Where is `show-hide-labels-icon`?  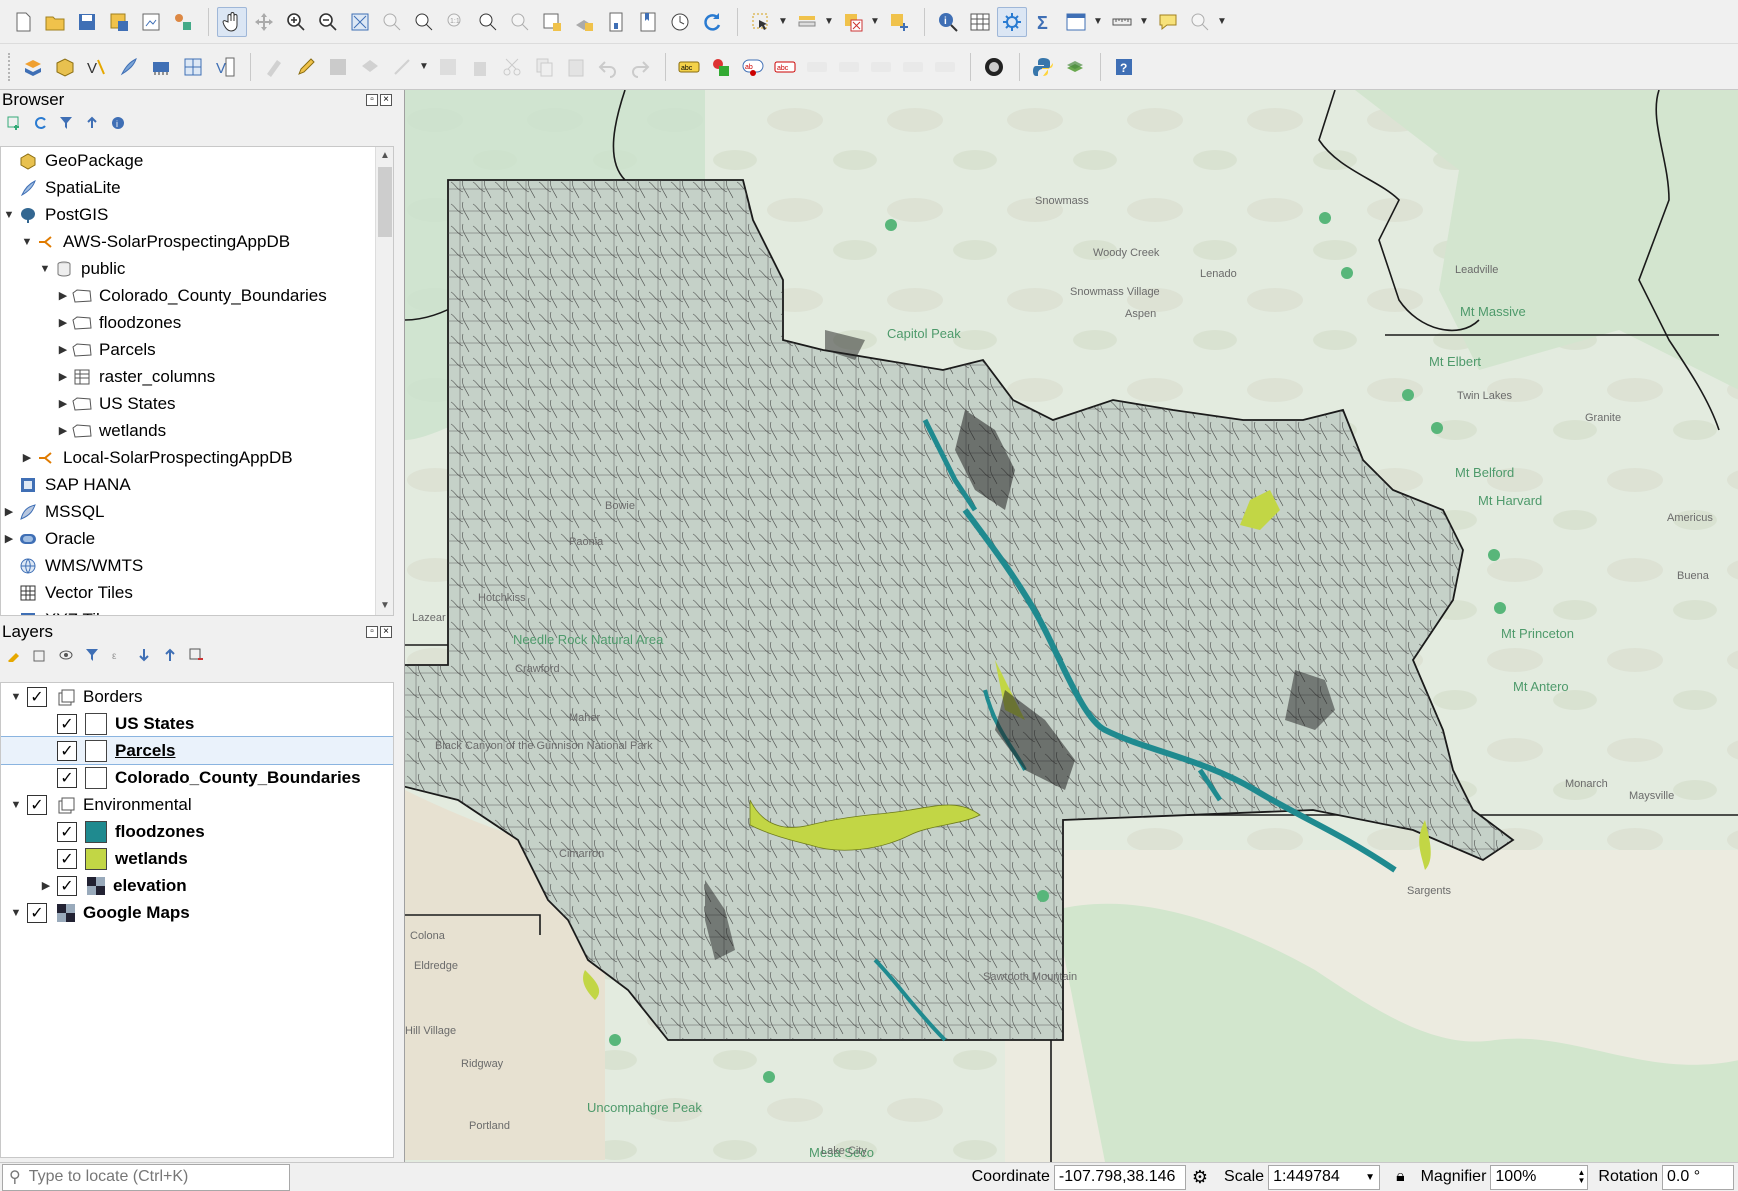
show-hide-labels-icon is located at coordinates (817, 67).